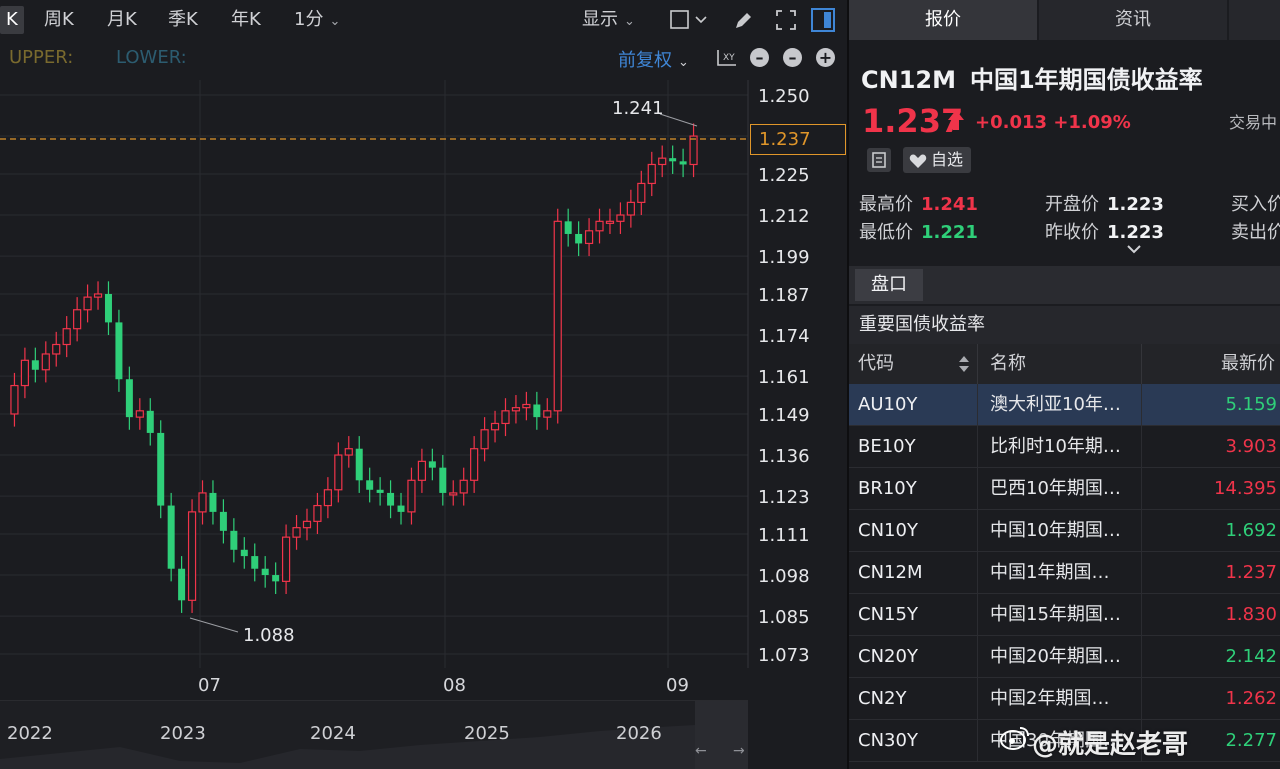 Image resolution: width=1280 pixels, height=769 pixels. Describe the element at coordinates (949, 232) in the screenshot. I see `stat-value: 1.221` at that location.